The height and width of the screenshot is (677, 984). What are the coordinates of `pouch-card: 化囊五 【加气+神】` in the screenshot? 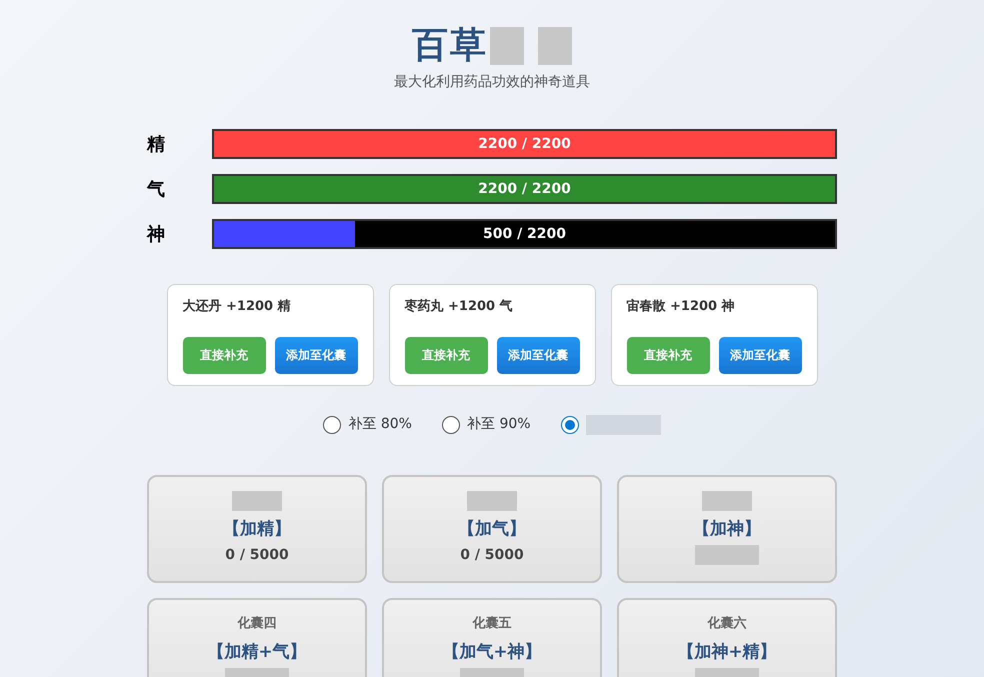 It's located at (492, 637).